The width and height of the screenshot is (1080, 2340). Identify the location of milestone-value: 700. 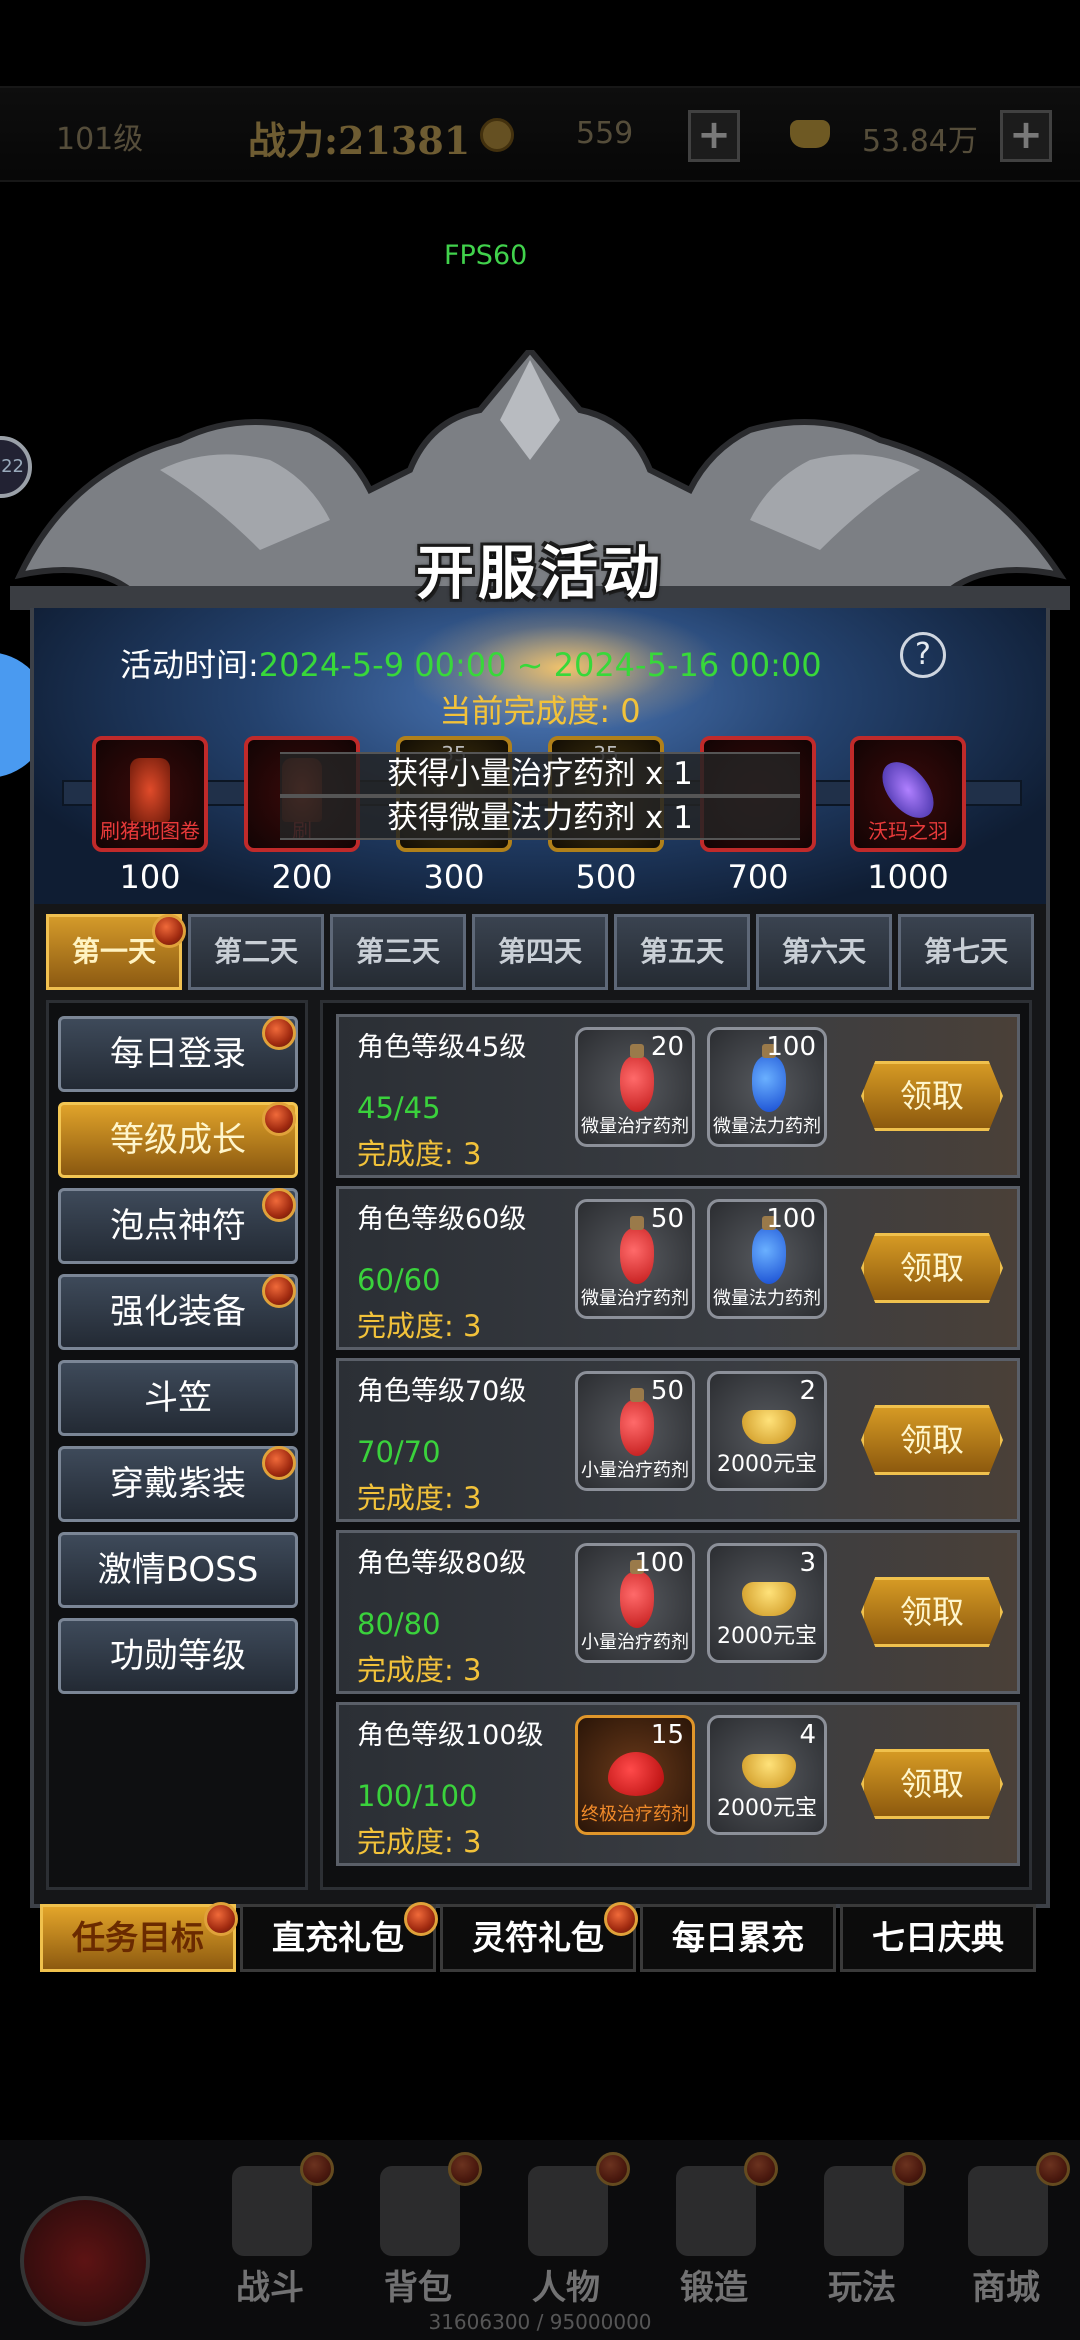
(758, 877).